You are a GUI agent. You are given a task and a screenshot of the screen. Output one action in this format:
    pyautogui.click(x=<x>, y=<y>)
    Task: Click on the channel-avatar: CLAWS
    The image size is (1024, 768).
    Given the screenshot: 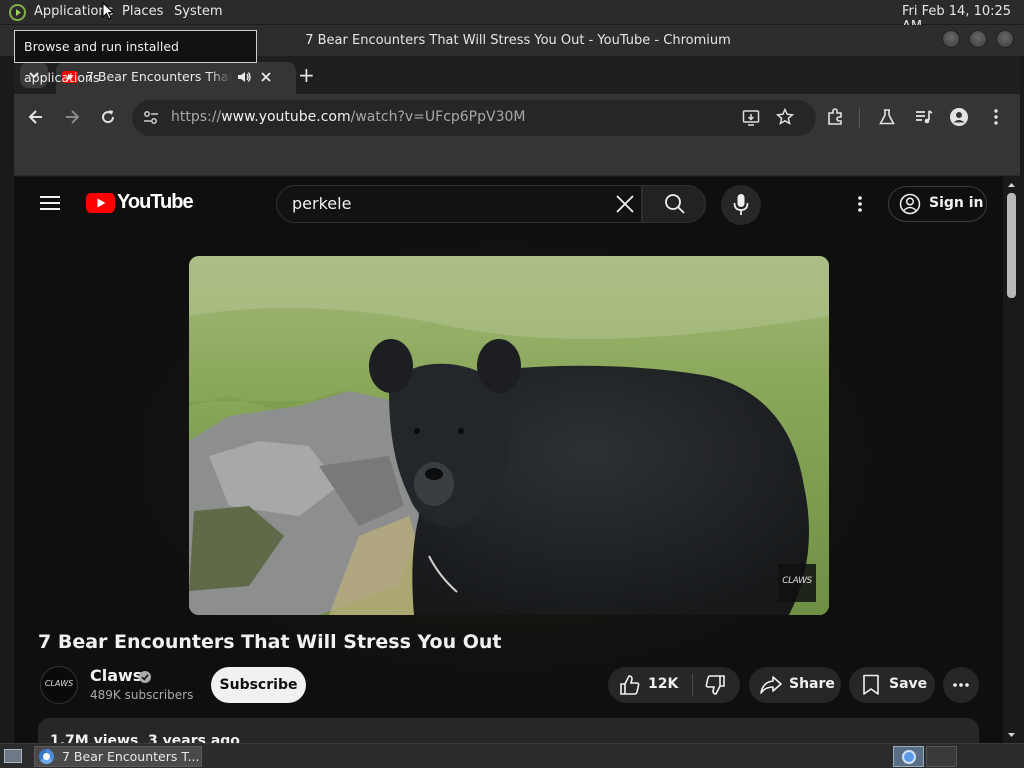 What is the action you would take?
    pyautogui.click(x=59, y=685)
    